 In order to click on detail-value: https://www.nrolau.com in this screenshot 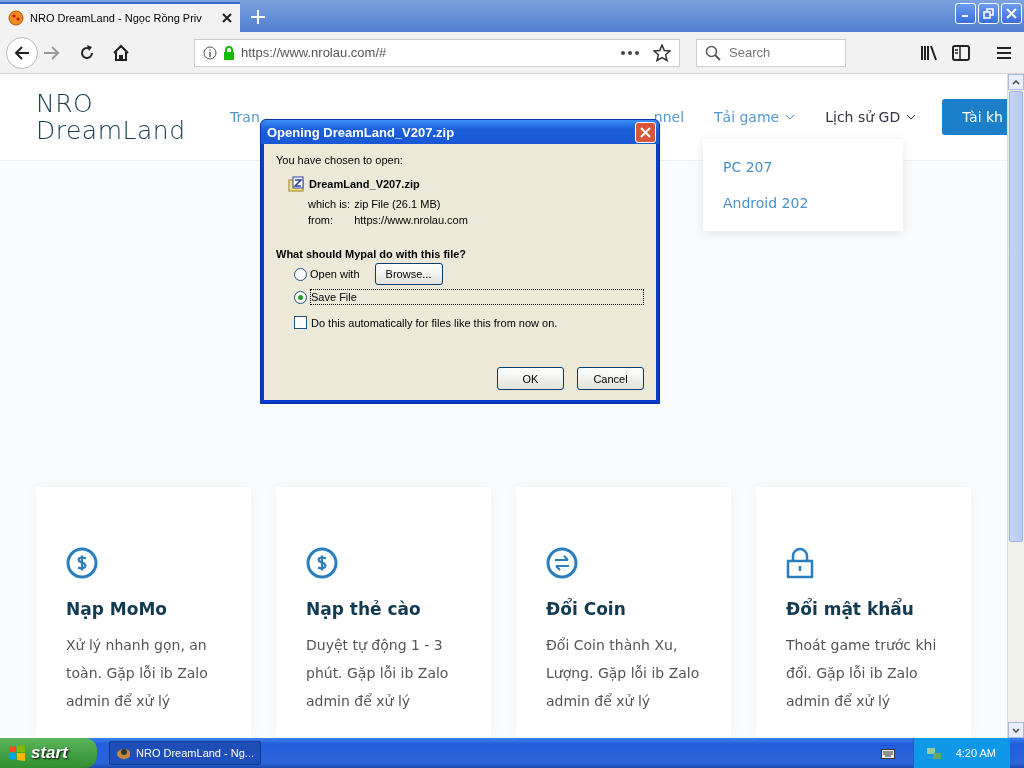, I will do `click(411, 220)`.